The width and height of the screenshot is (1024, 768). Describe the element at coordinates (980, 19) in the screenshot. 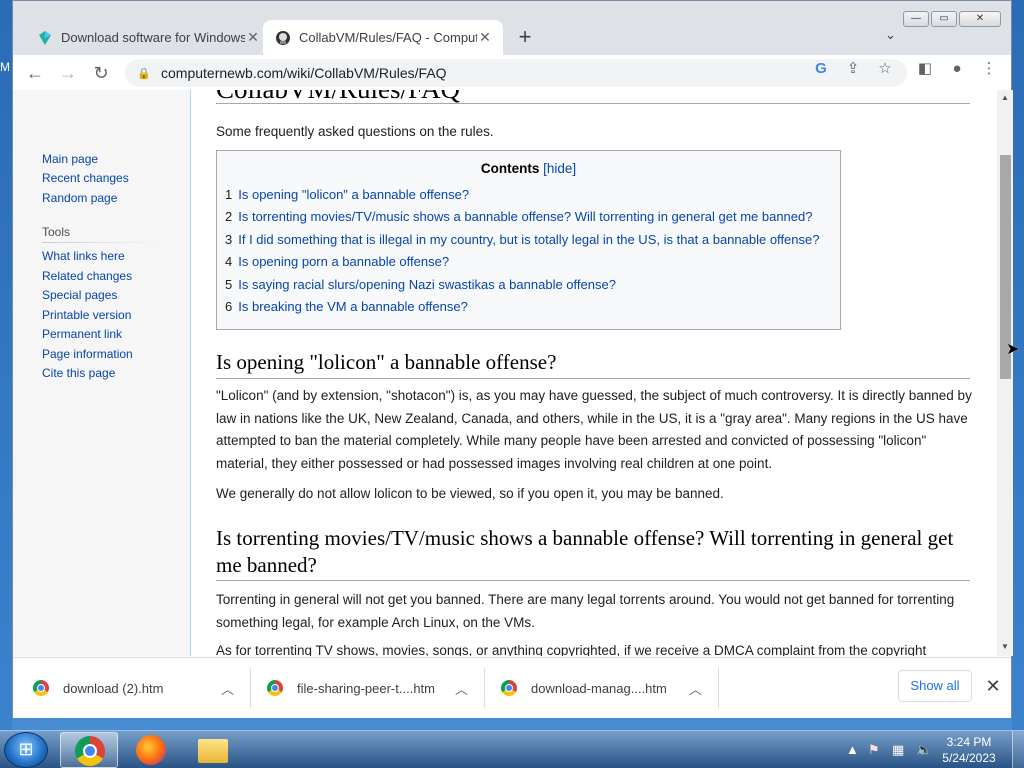

I see `close-window-button: ✕` at that location.